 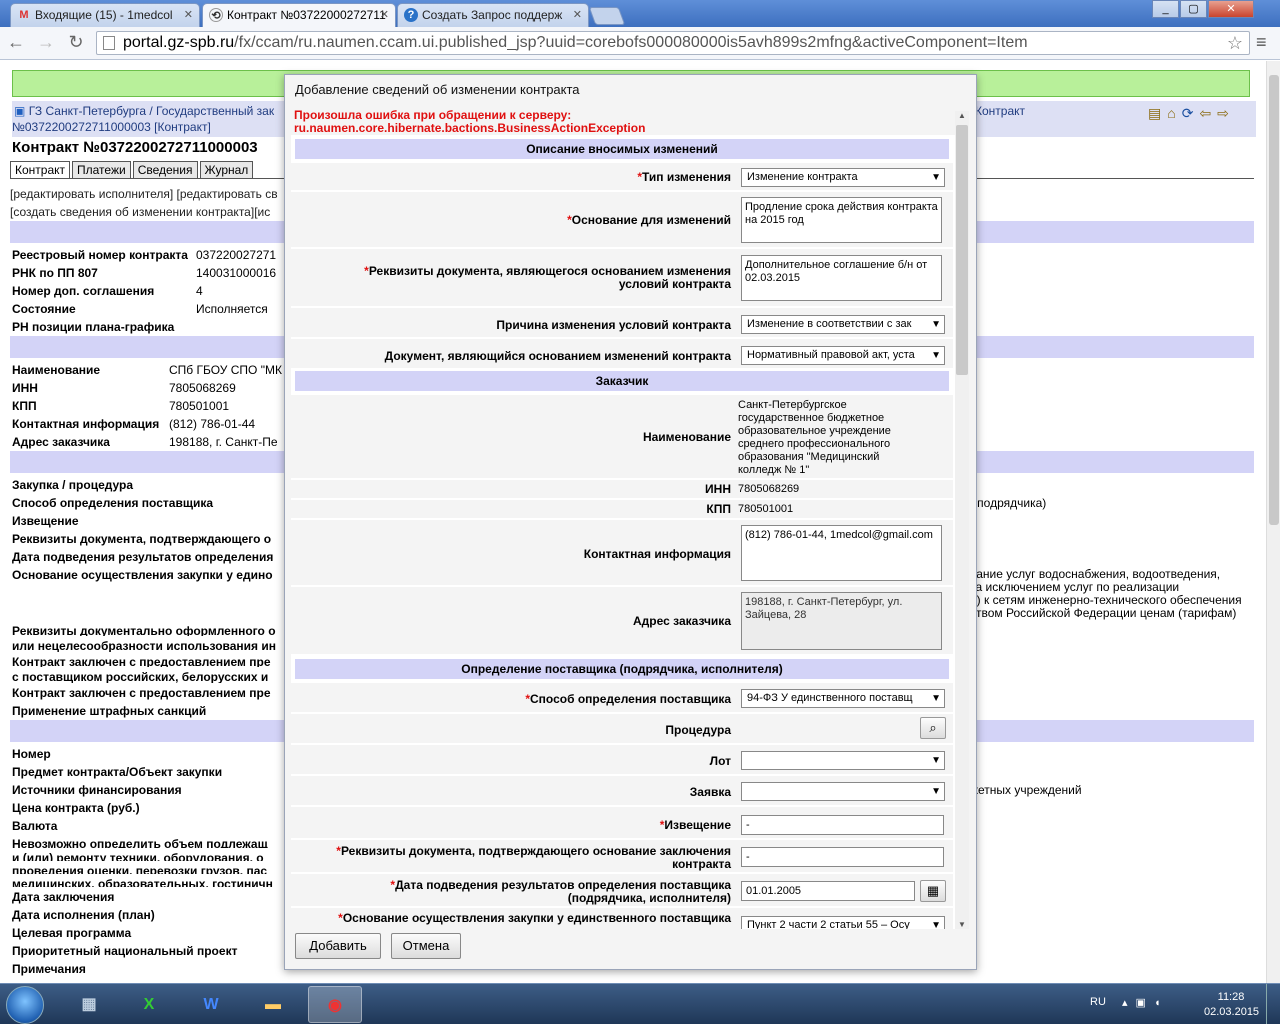 What do you see at coordinates (640, 1003) in the screenshot?
I see `taskbar: ▦ X W ▬ ◉ RU ▴▣◖ 11:28 02.03.2015` at bounding box center [640, 1003].